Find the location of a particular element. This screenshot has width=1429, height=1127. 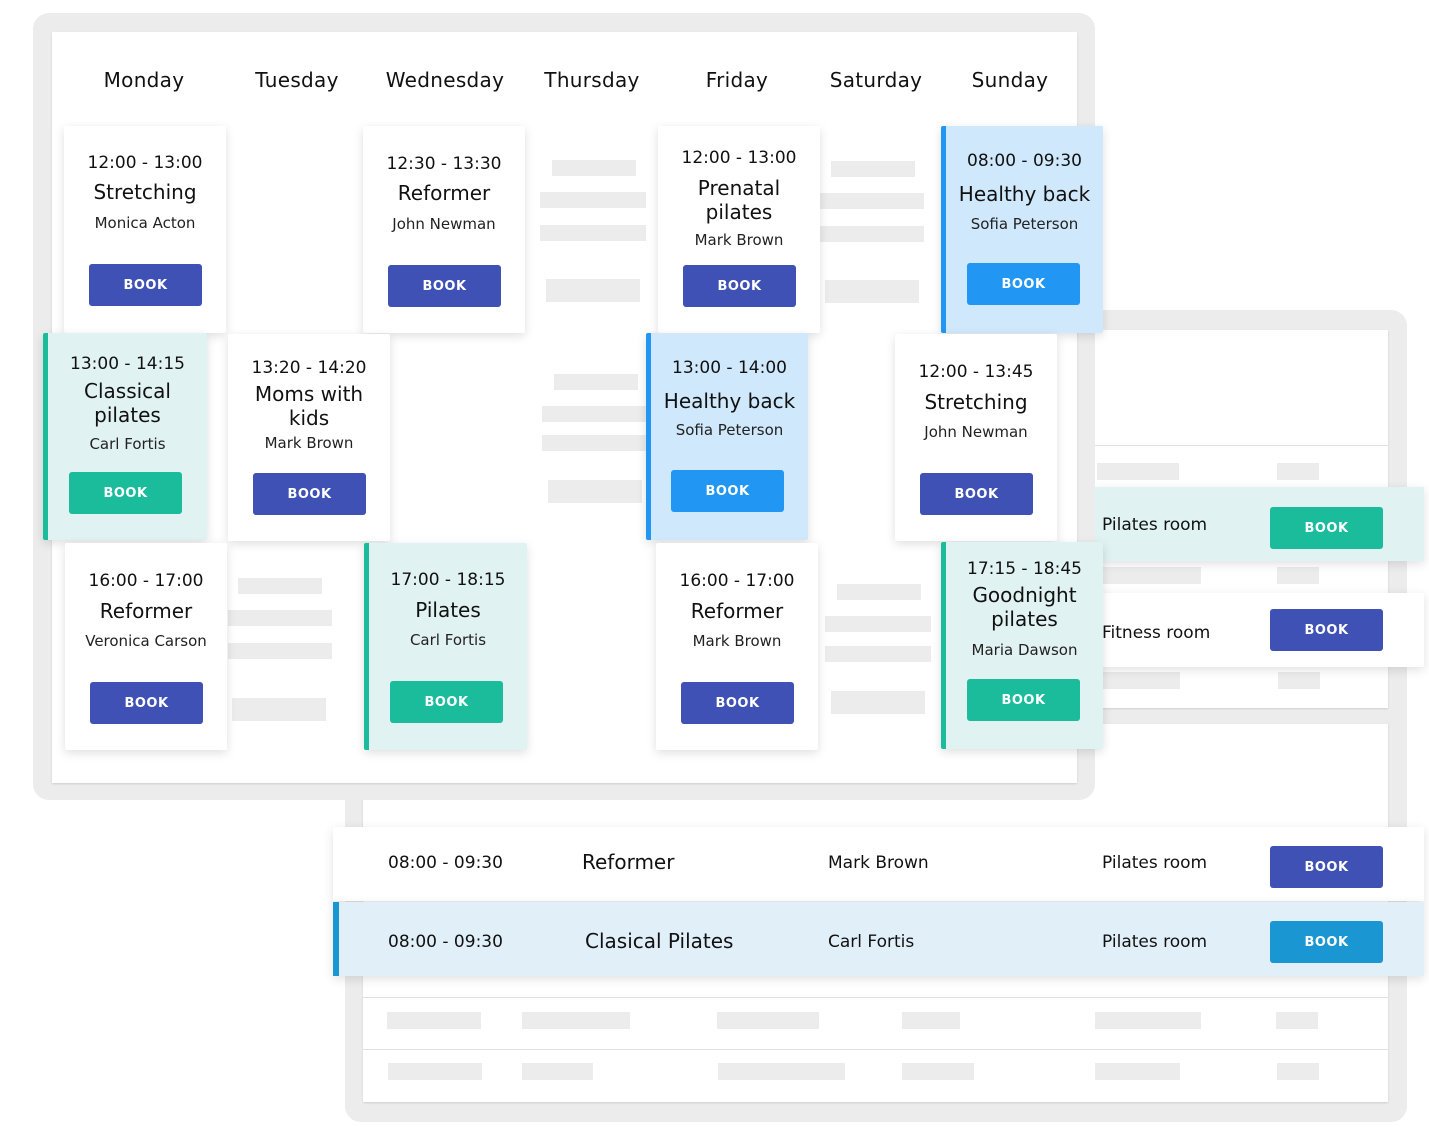

class-title: Clasical Pilates is located at coordinates (659, 941).